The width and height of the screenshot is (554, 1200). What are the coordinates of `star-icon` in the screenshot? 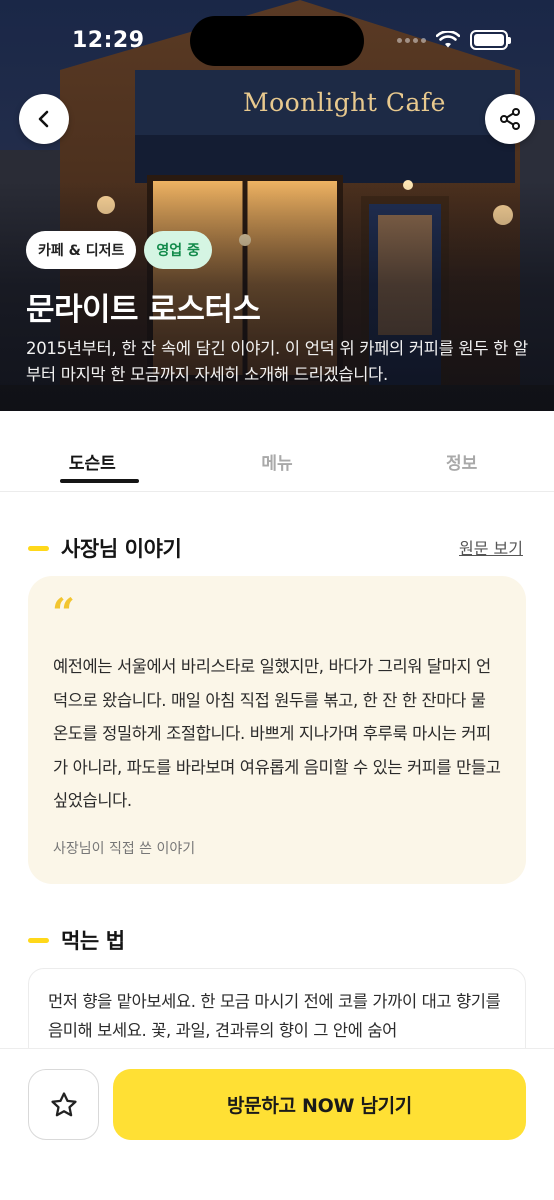 It's located at (63, 1103).